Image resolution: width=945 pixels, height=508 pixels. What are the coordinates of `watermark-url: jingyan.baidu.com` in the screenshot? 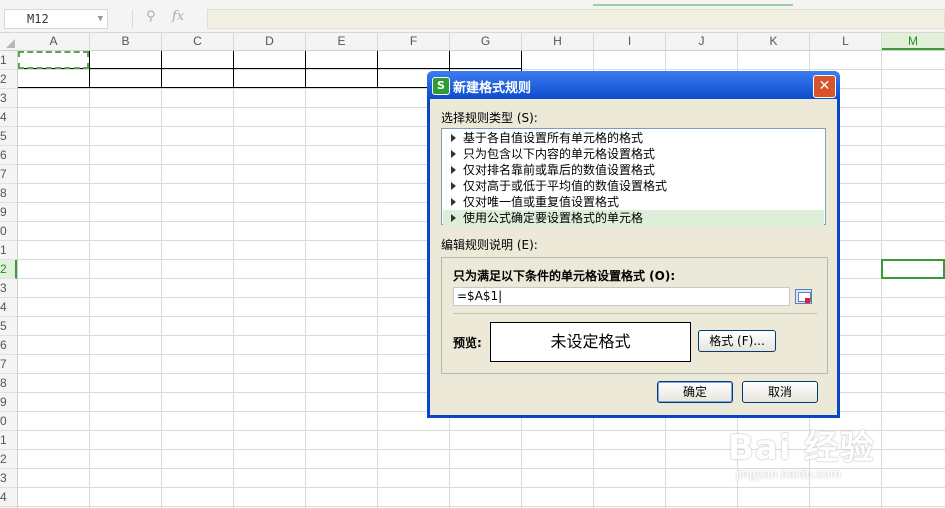 It's located at (788, 473).